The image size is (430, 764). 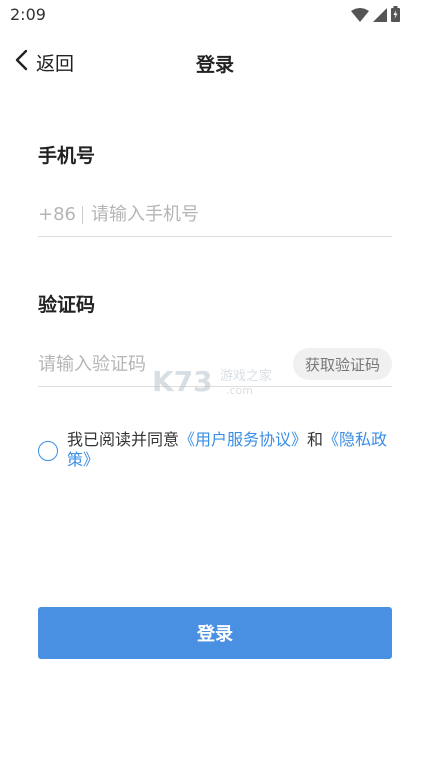 What do you see at coordinates (246, 376) in the screenshot?
I see `svg-text: 游戏之家` at bounding box center [246, 376].